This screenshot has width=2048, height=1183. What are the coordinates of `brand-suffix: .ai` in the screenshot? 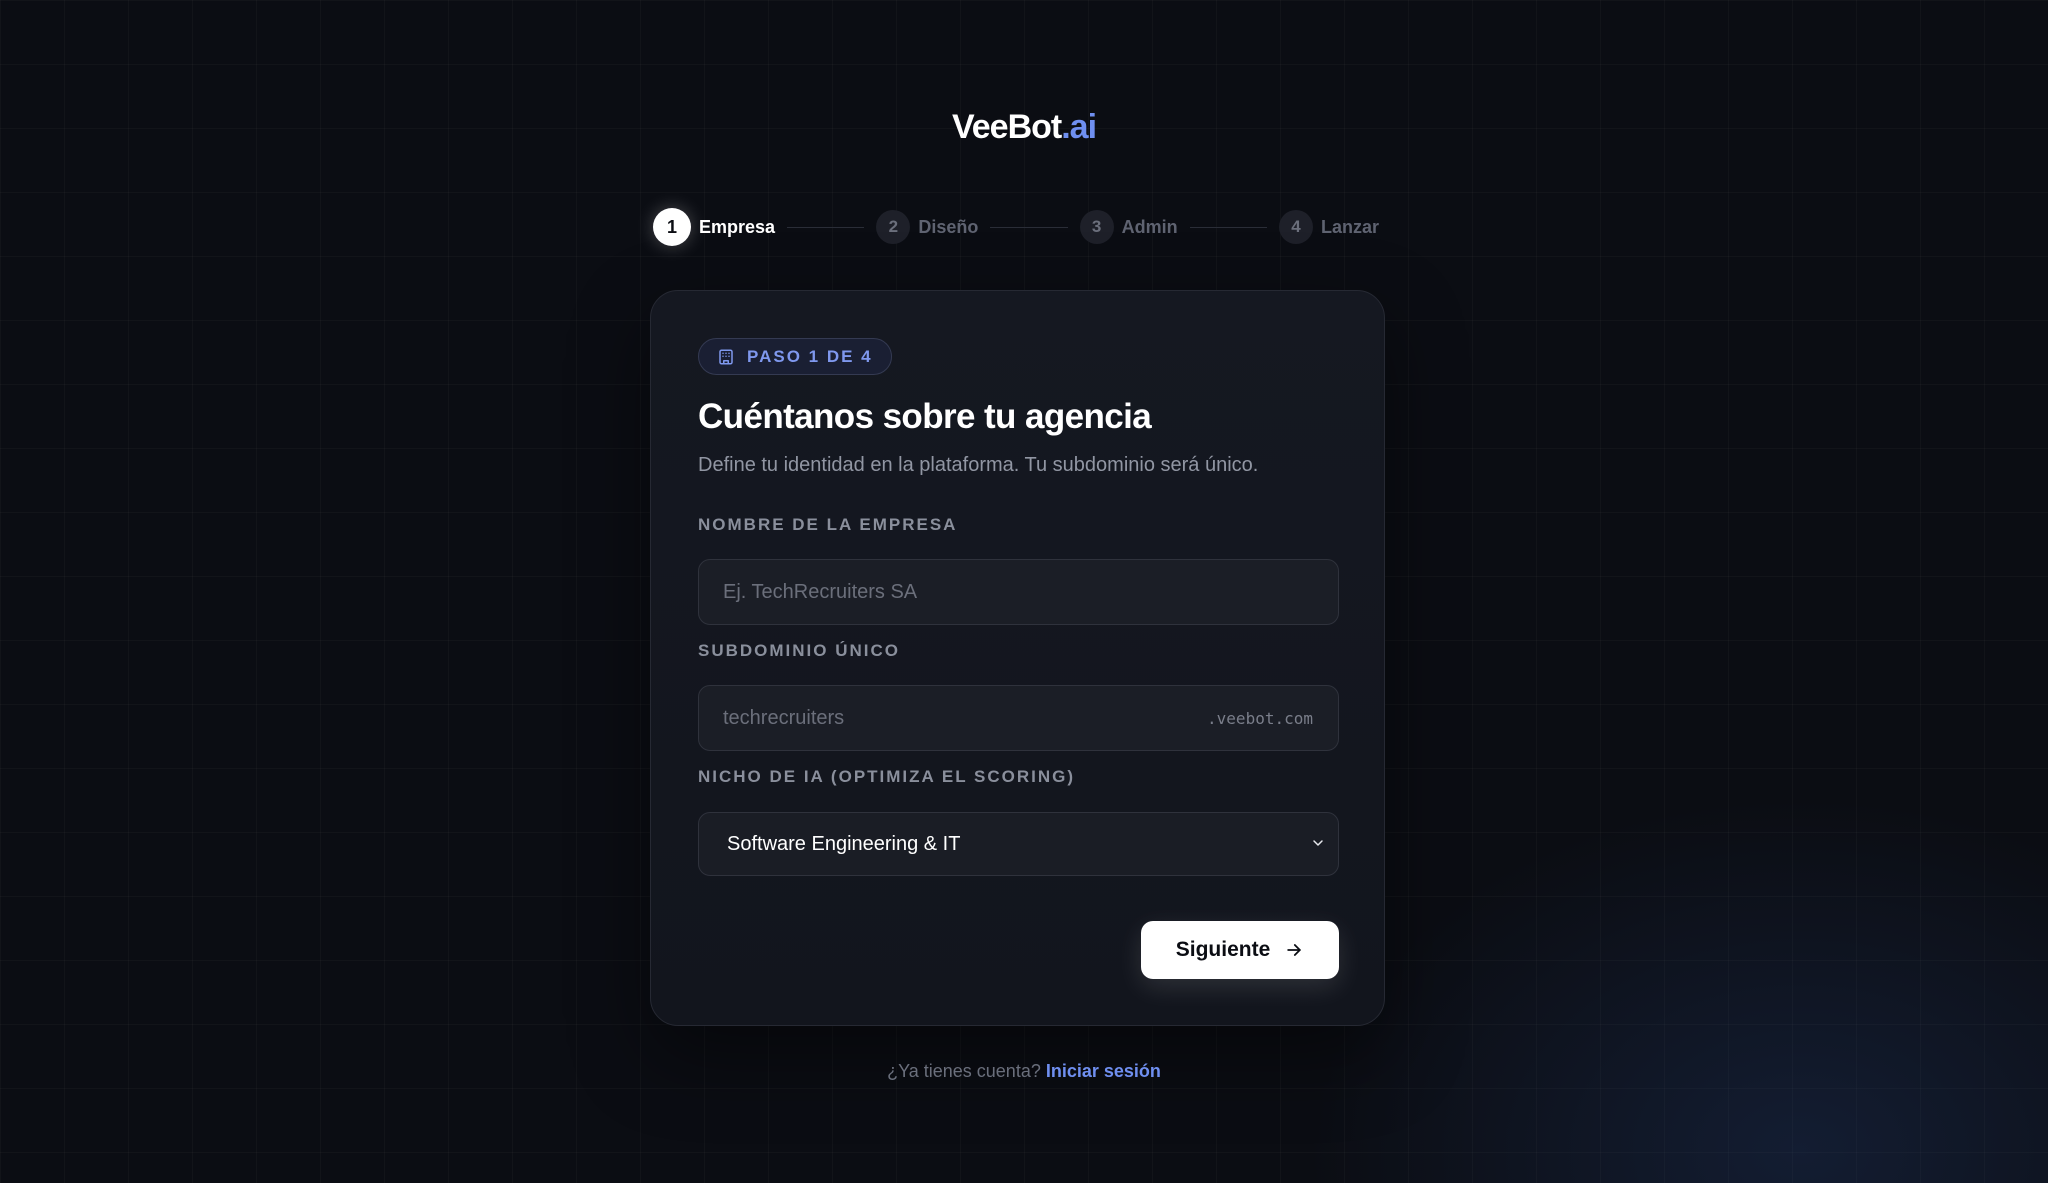 It's located at (1079, 127).